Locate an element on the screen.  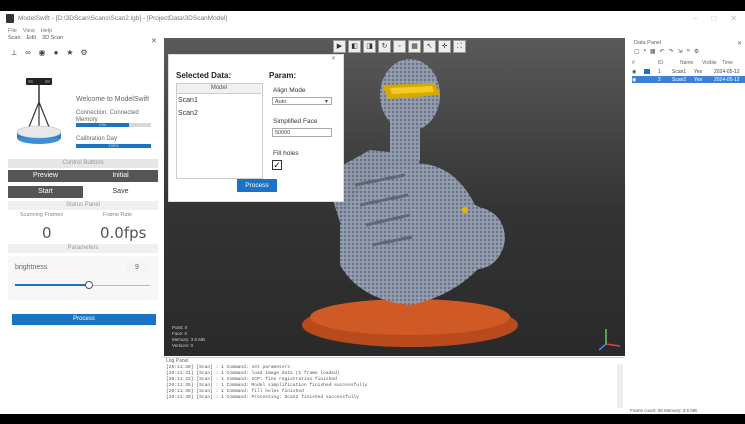
data-panel is located at coordinates (686, 224).